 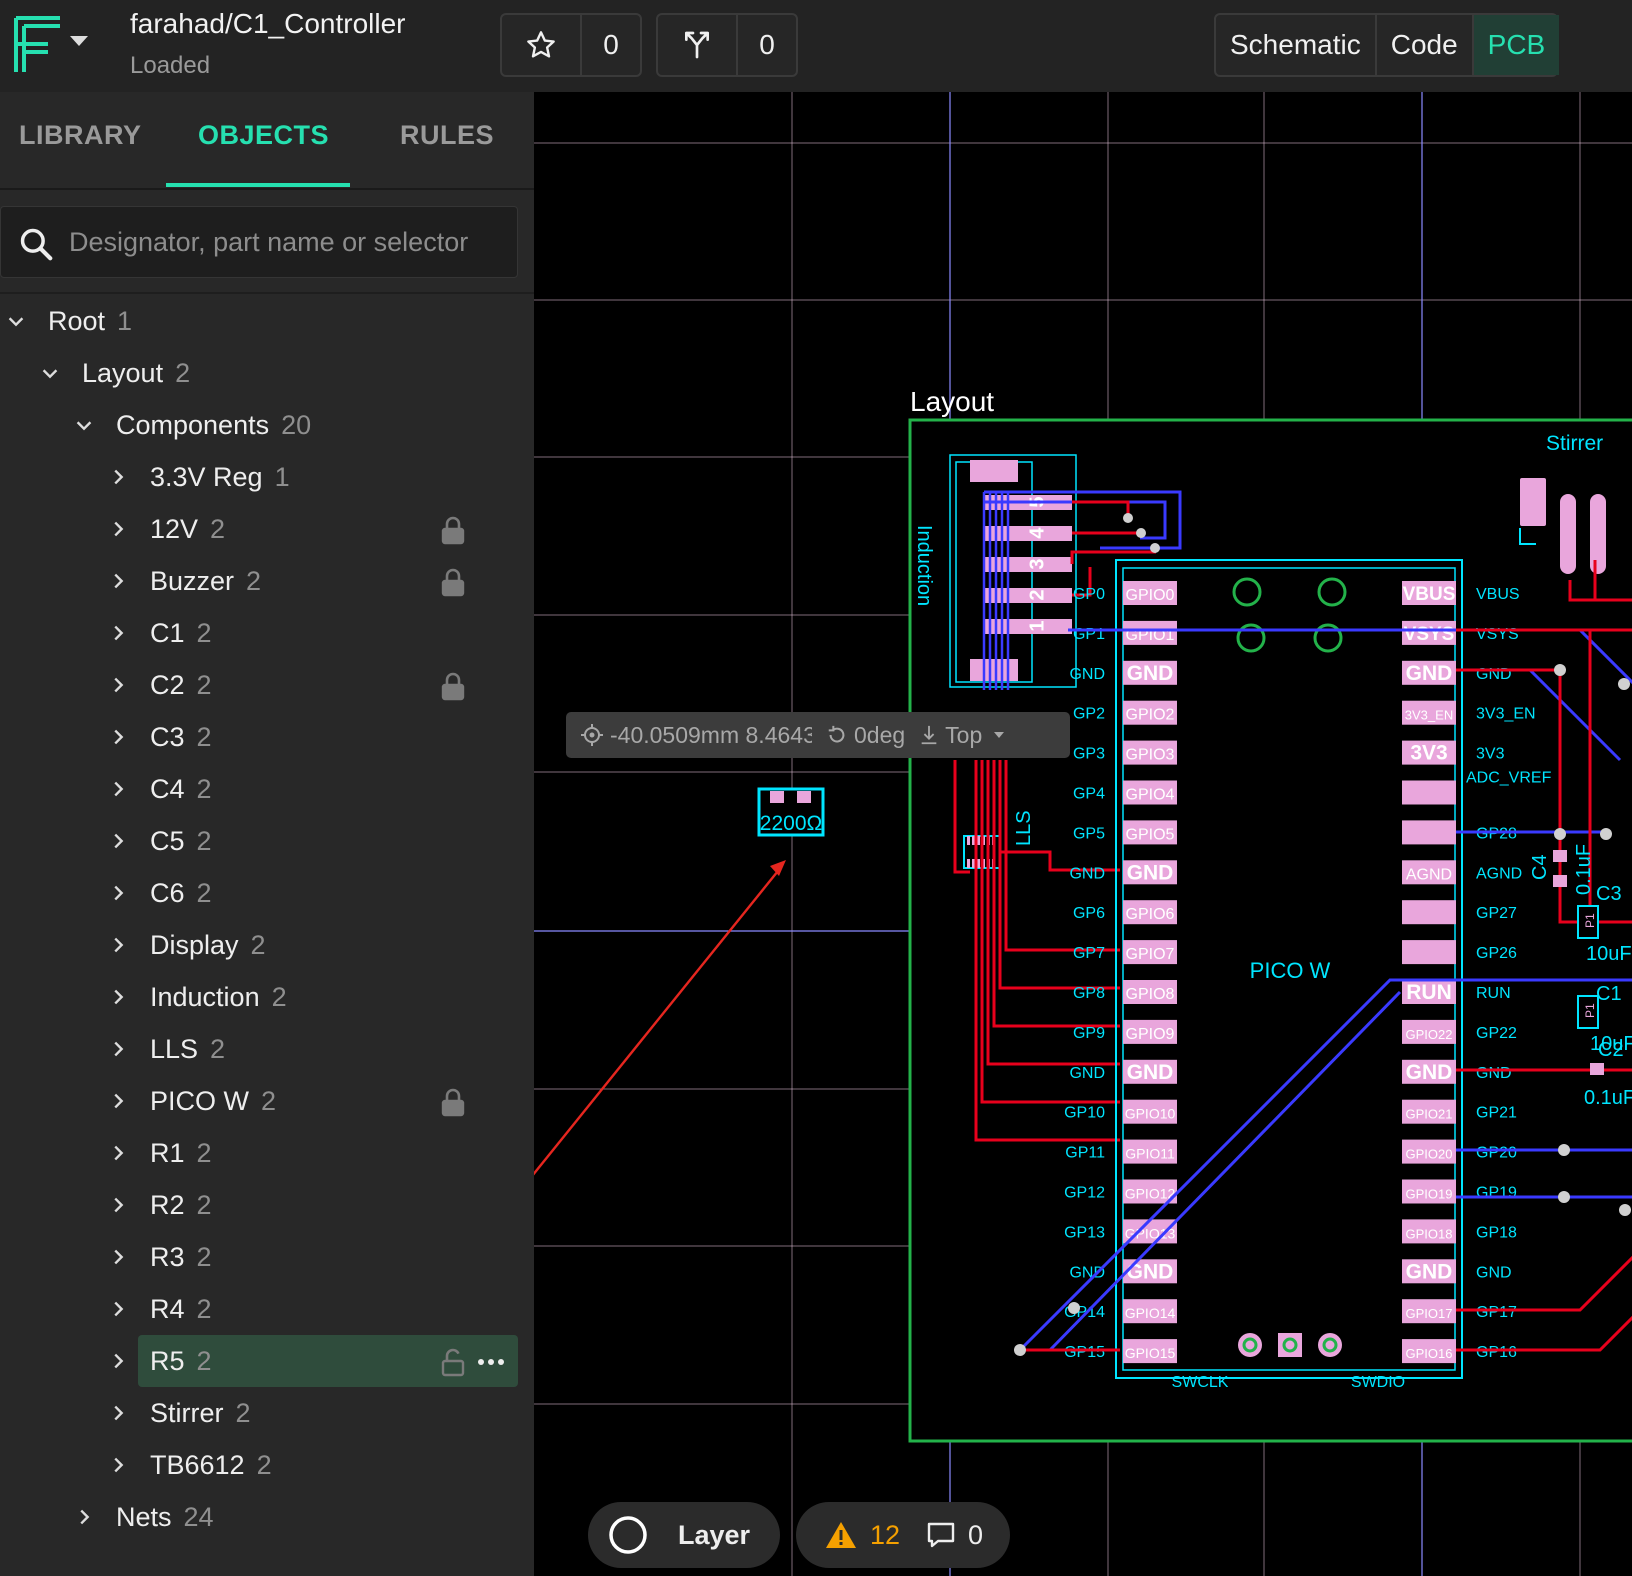 I want to click on pico-pad-label: GPIO19, so click(x=1429, y=1194).